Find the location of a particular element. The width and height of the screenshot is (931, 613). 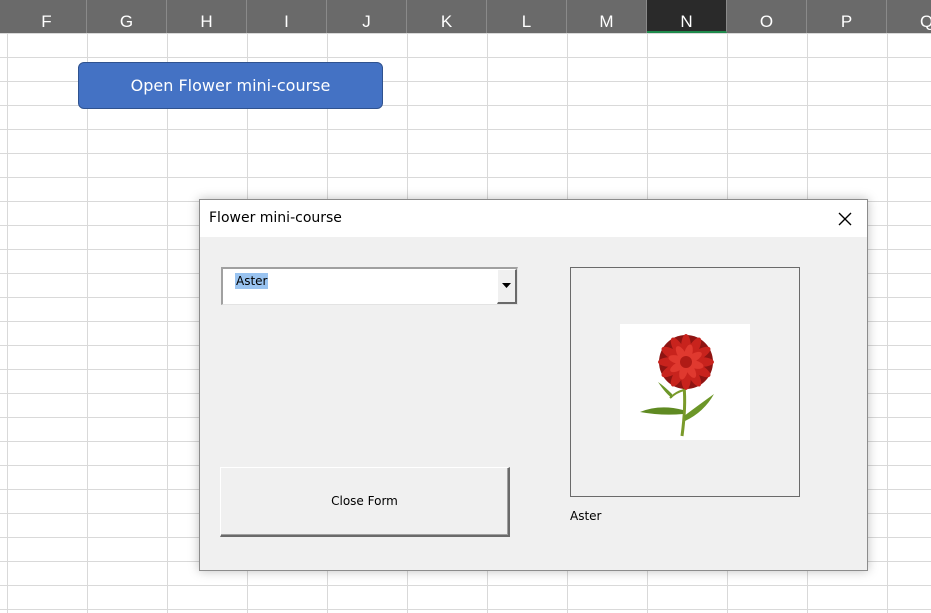

close-icon is located at coordinates (845, 219).